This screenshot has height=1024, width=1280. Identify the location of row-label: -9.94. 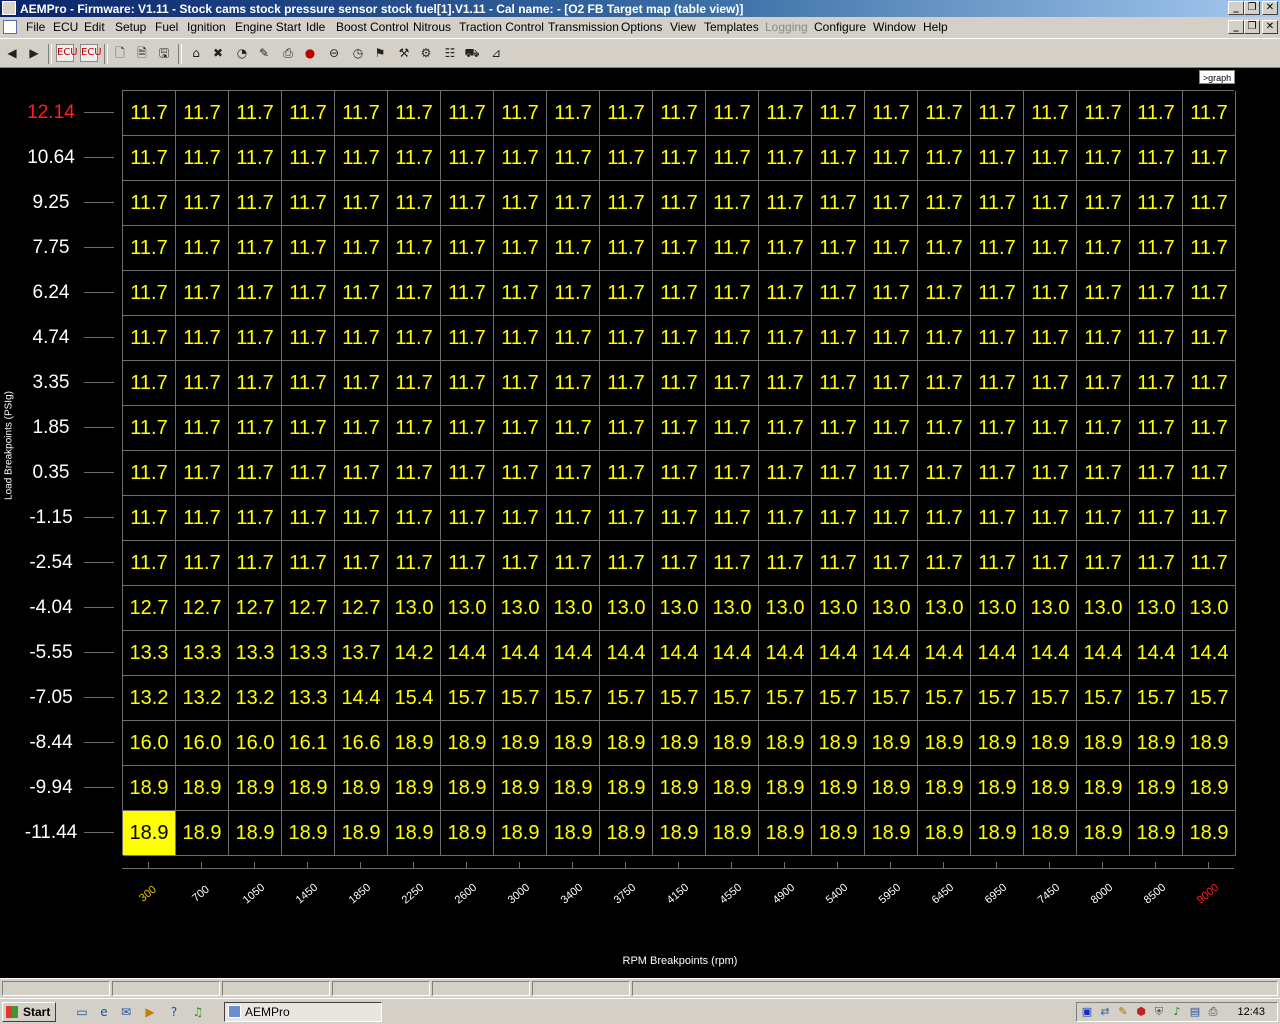
(51, 788).